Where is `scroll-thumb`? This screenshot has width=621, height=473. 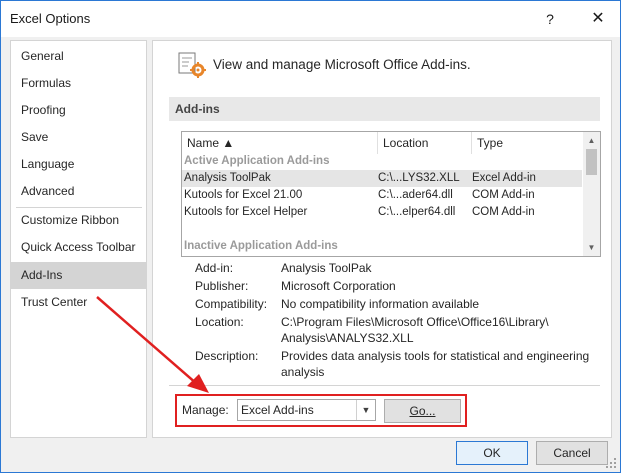 scroll-thumb is located at coordinates (591, 162).